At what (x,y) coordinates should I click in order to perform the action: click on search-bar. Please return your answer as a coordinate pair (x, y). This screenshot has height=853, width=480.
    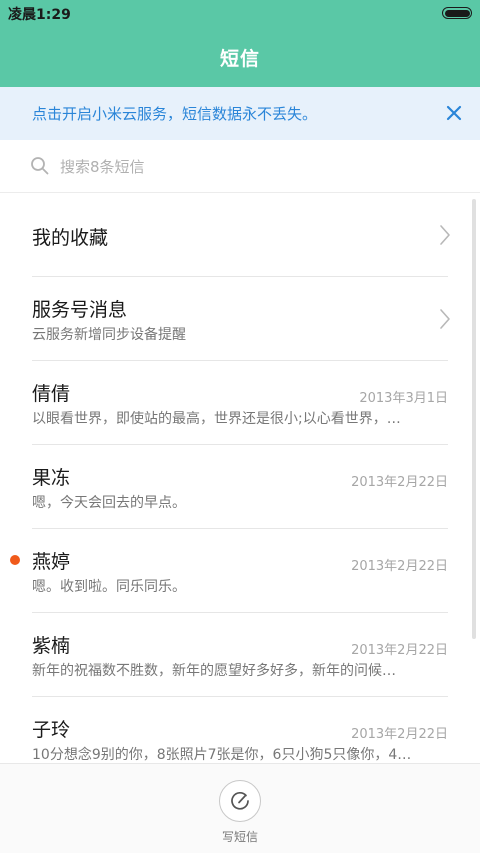
    Looking at the image, I should click on (240, 166).